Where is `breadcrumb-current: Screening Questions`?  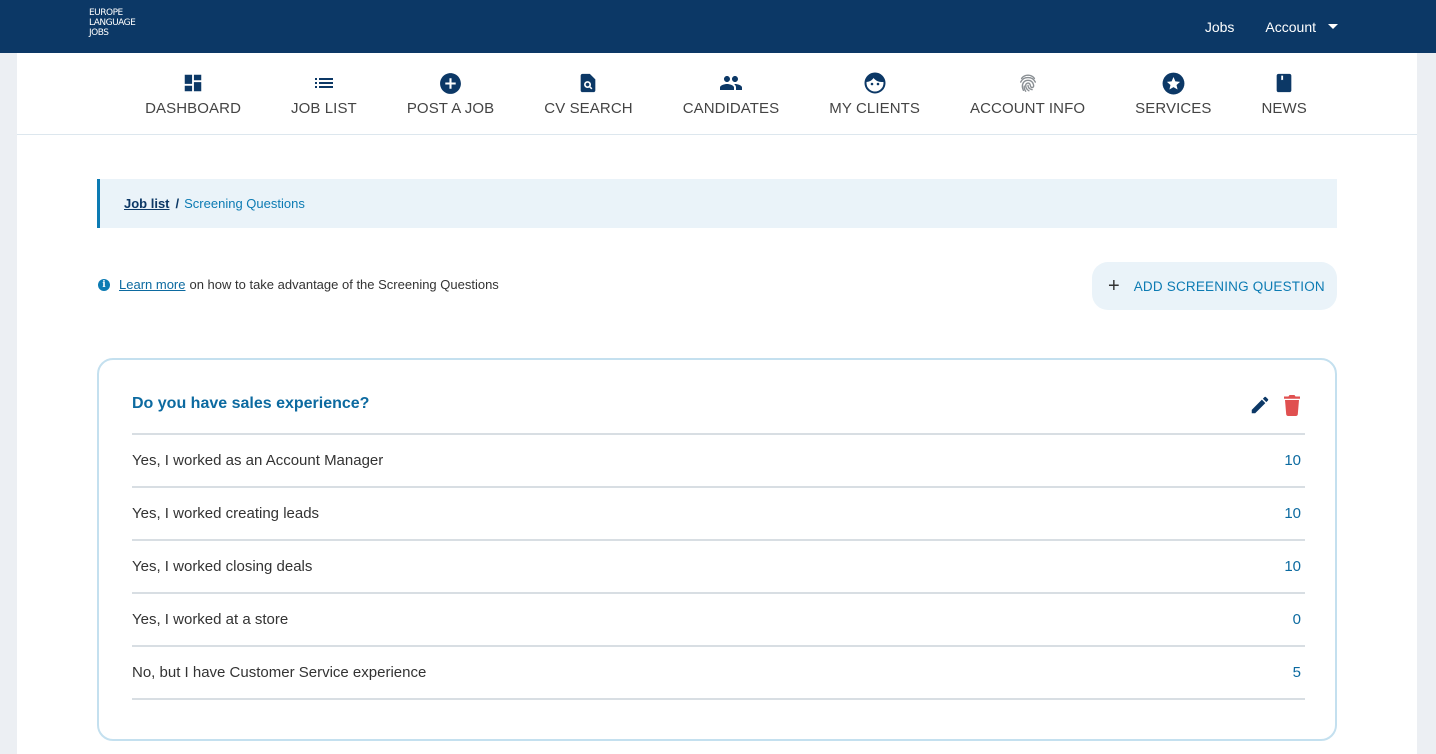 breadcrumb-current: Screening Questions is located at coordinates (244, 203).